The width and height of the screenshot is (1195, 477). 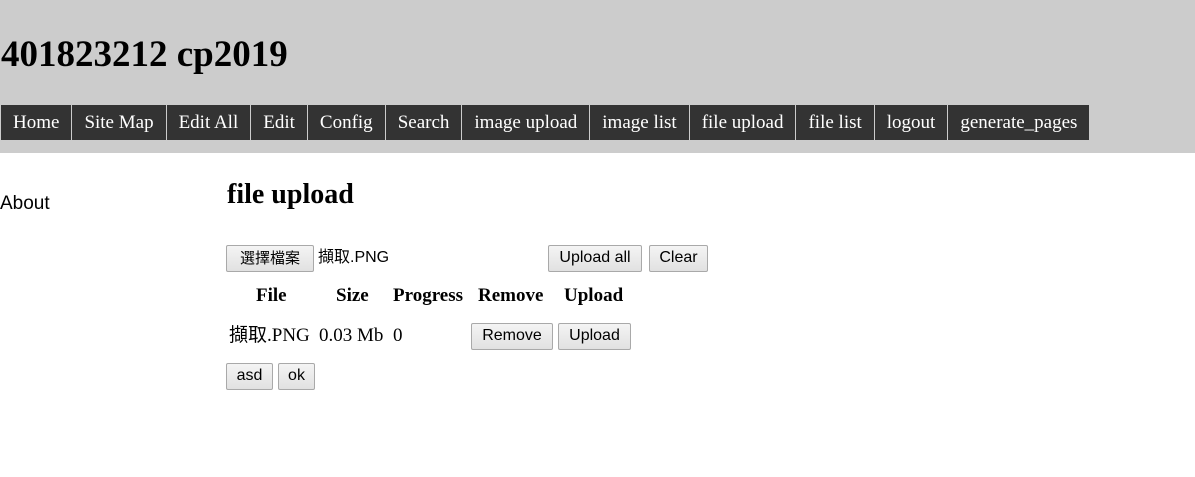 What do you see at coordinates (526, 122) in the screenshot?
I see `nav-item-image-upload: image upload` at bounding box center [526, 122].